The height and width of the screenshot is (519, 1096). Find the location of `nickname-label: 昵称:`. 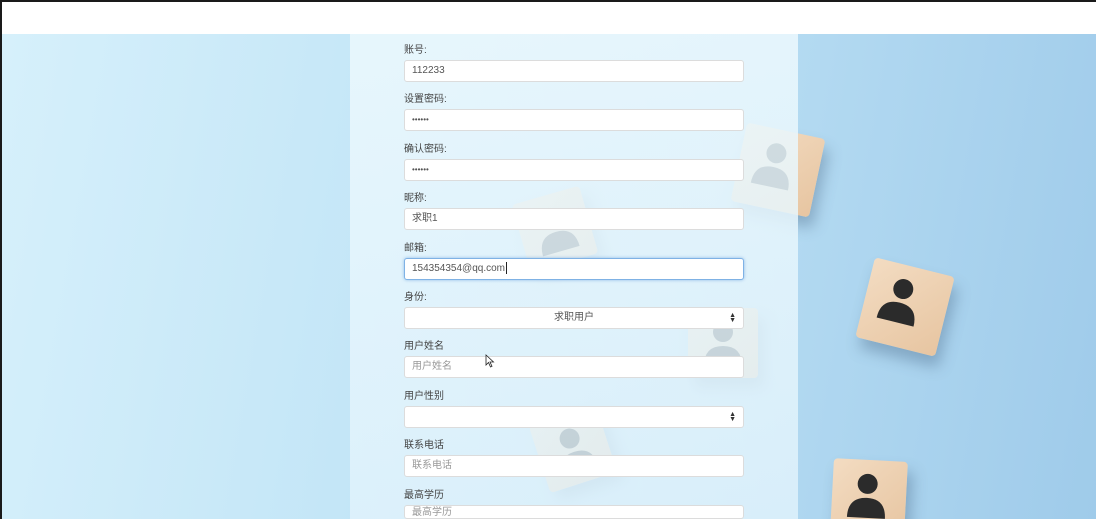

nickname-label: 昵称: is located at coordinates (415, 198).